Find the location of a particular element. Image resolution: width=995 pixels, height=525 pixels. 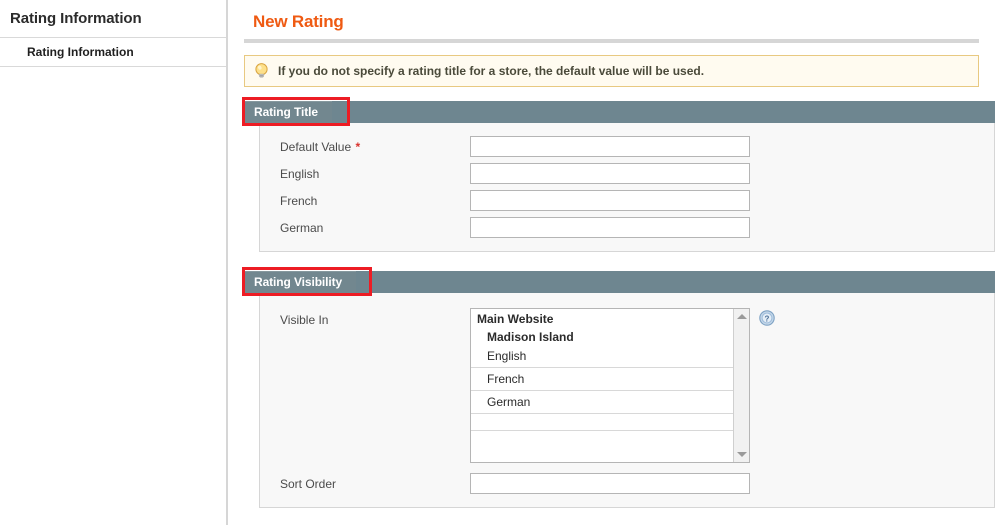

list-item-madison-island: Madison Island is located at coordinates (602, 336).